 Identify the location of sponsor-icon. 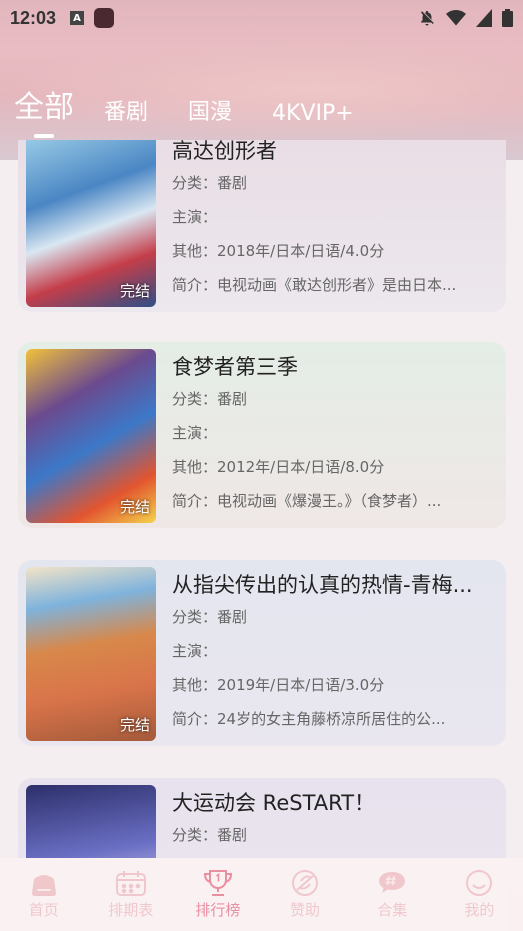
(305, 883).